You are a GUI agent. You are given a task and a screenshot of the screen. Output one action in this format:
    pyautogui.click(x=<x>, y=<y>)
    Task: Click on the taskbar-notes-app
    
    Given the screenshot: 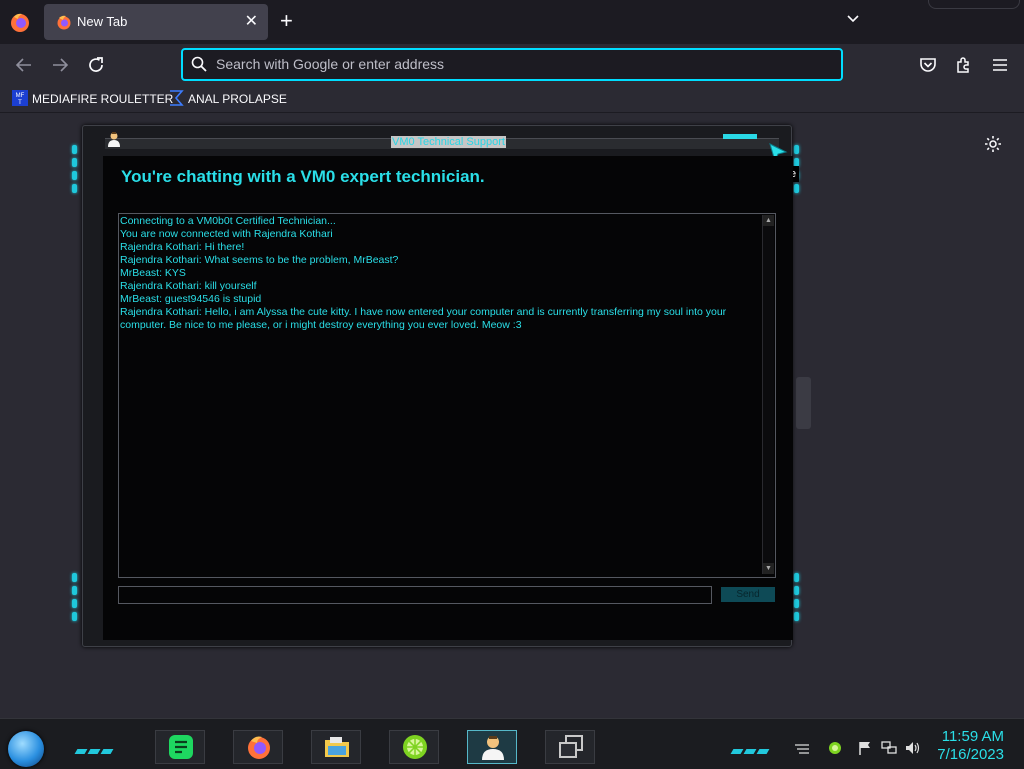 What is the action you would take?
    pyautogui.click(x=180, y=747)
    